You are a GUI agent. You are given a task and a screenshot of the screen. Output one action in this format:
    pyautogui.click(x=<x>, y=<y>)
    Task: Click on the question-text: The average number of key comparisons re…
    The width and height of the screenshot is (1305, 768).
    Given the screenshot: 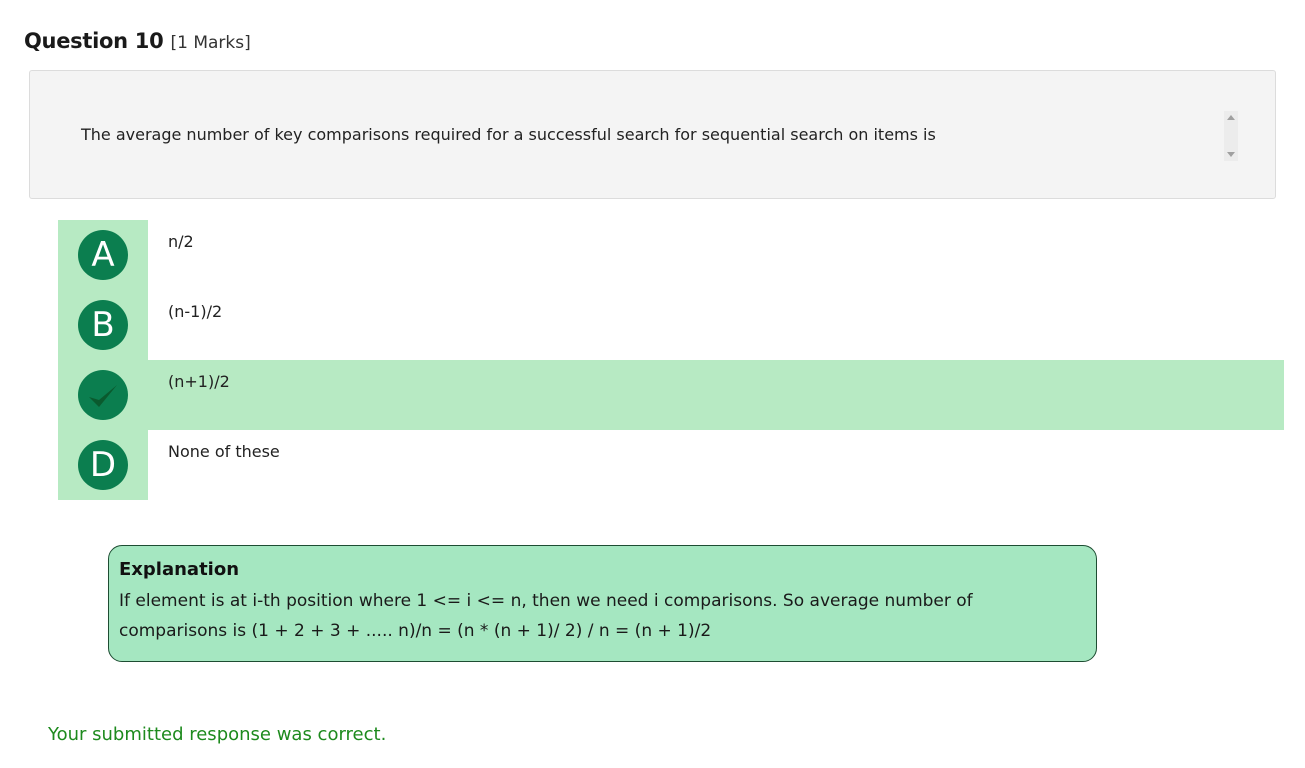 What is the action you would take?
    pyautogui.click(x=508, y=134)
    